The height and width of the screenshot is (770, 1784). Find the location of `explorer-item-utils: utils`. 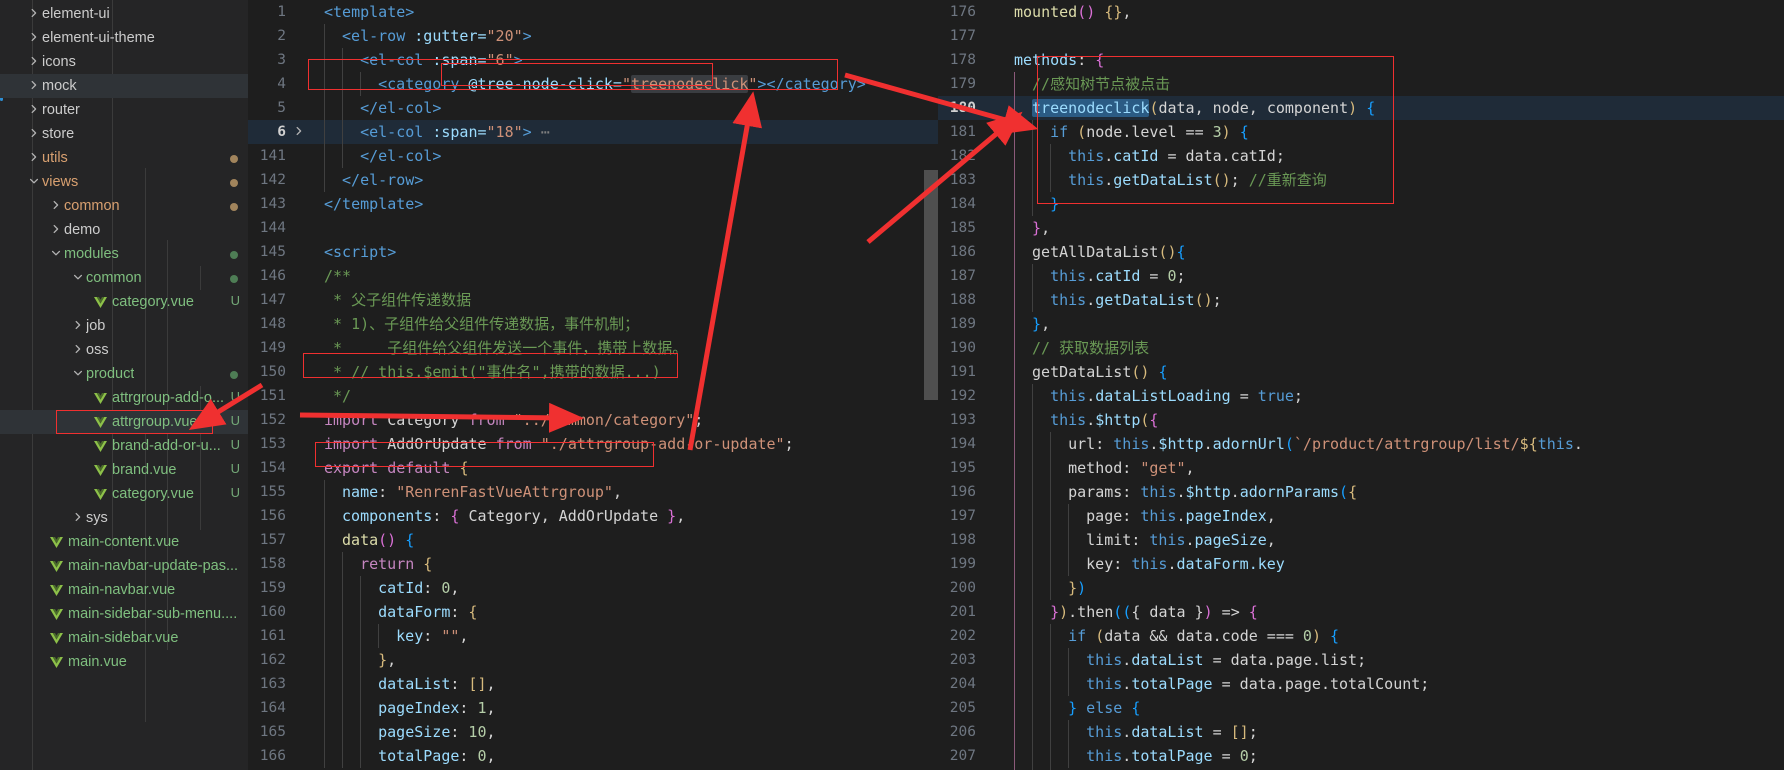

explorer-item-utils: utils is located at coordinates (124, 158).